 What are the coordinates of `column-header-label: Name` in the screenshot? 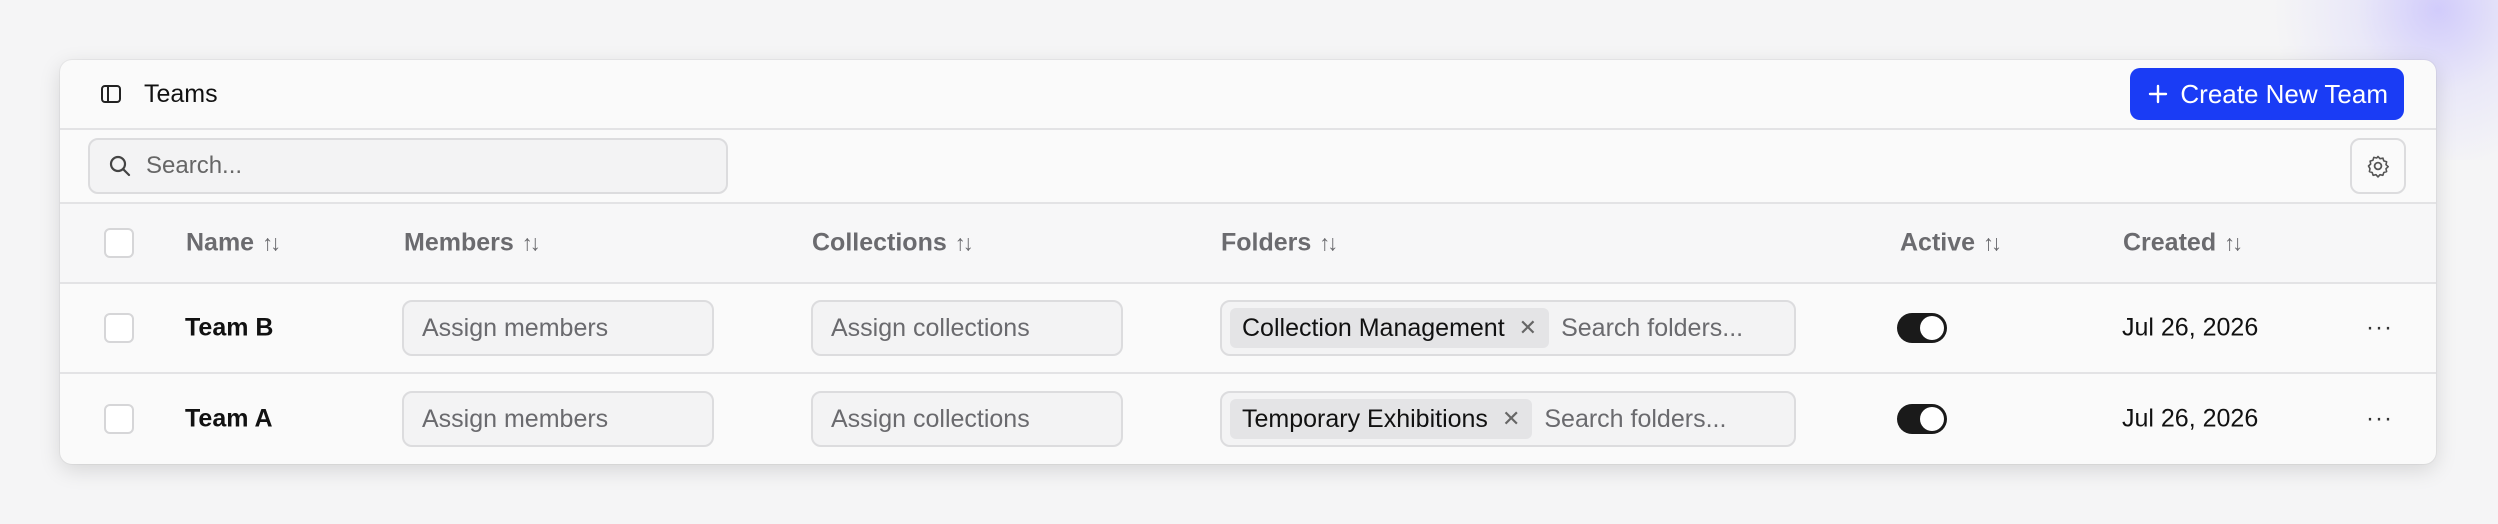 It's located at (220, 242).